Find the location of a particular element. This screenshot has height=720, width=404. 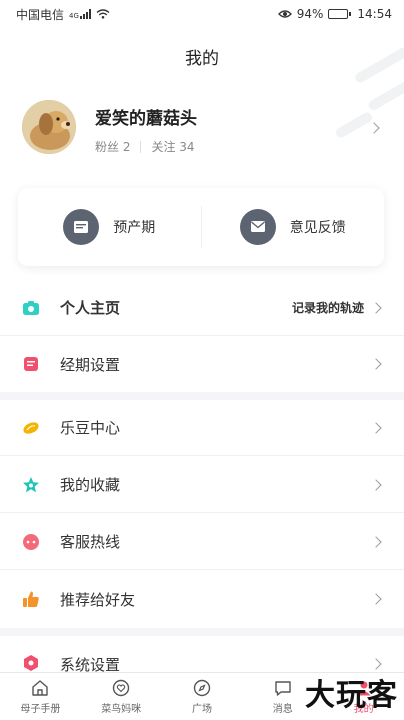

due-date-button: 预产期 is located at coordinates (109, 227).